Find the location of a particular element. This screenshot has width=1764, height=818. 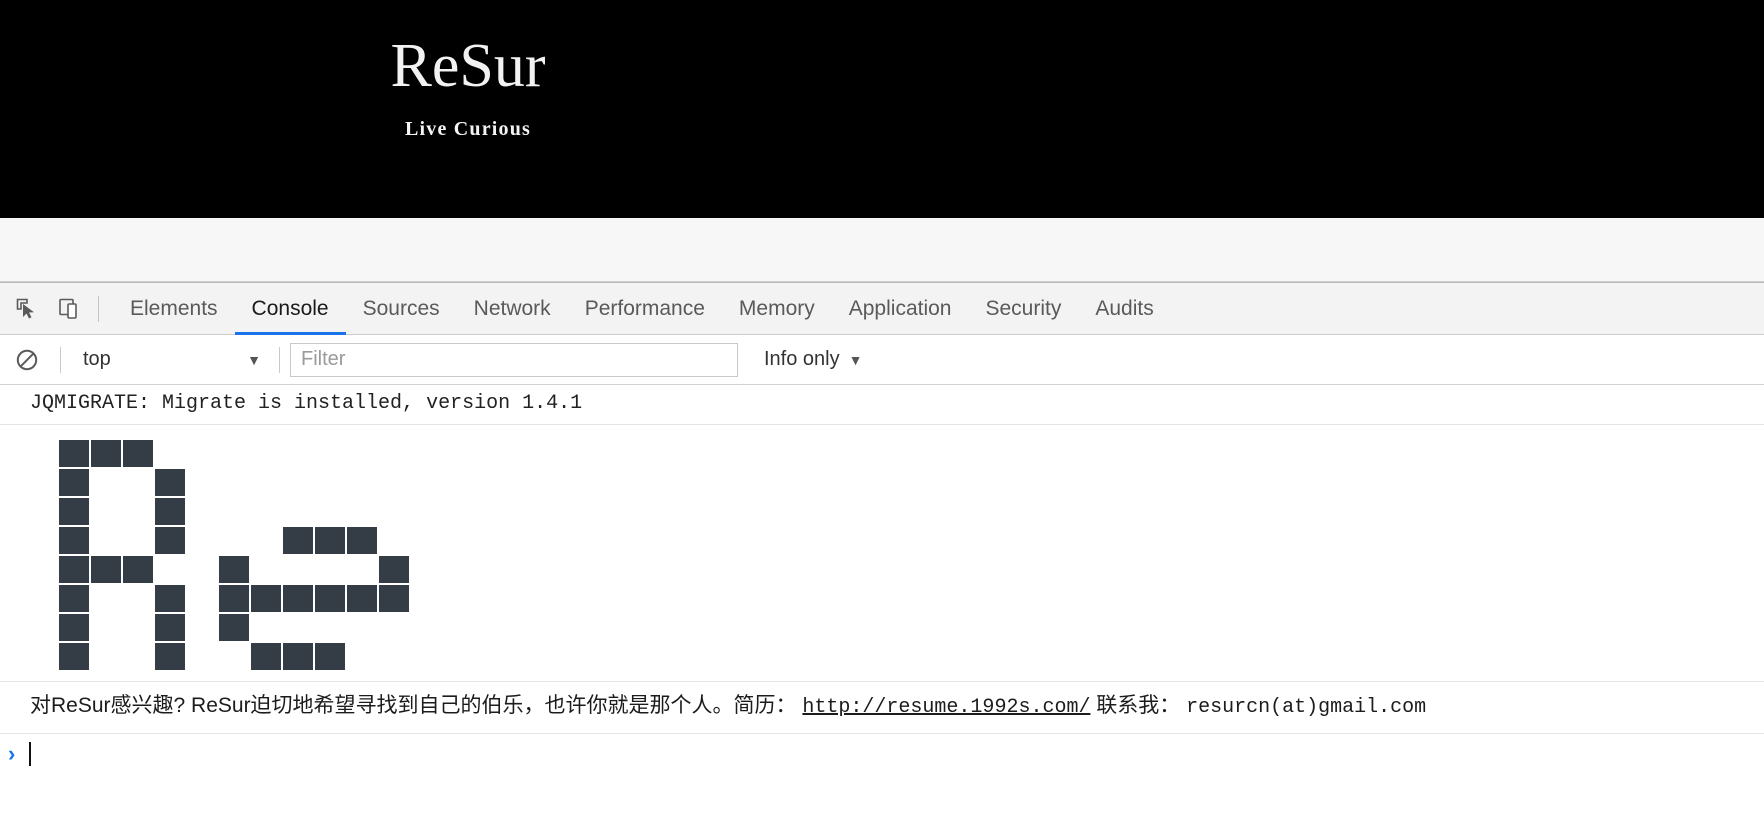

site-content-strip is located at coordinates (882, 250).